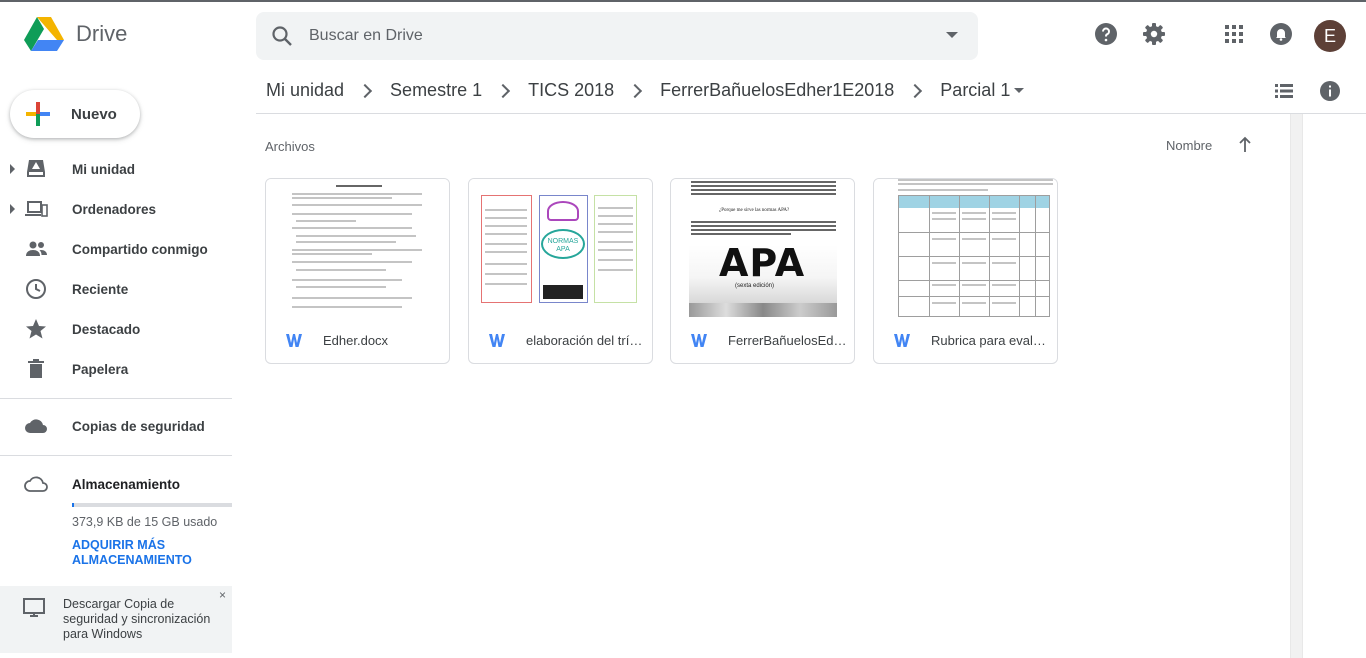 This screenshot has width=1366, height=658. Describe the element at coordinates (991, 340) in the screenshot. I see `file-name: Rubrica para evaluar.docx` at that location.